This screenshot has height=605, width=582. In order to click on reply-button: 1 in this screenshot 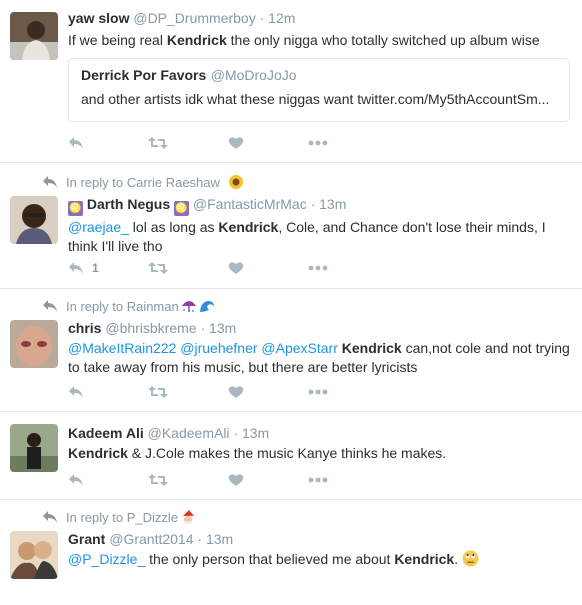, I will do `click(108, 268)`.